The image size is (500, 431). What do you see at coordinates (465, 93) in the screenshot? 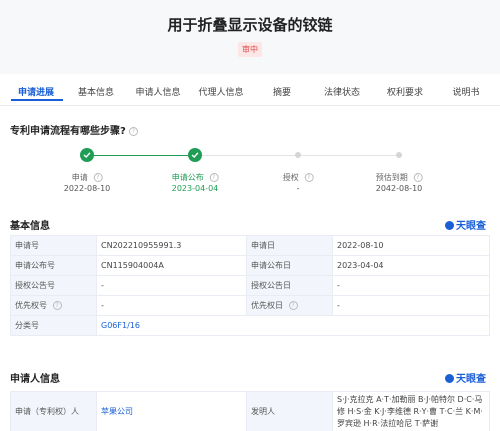
I see `tab-description: 说明书` at bounding box center [465, 93].